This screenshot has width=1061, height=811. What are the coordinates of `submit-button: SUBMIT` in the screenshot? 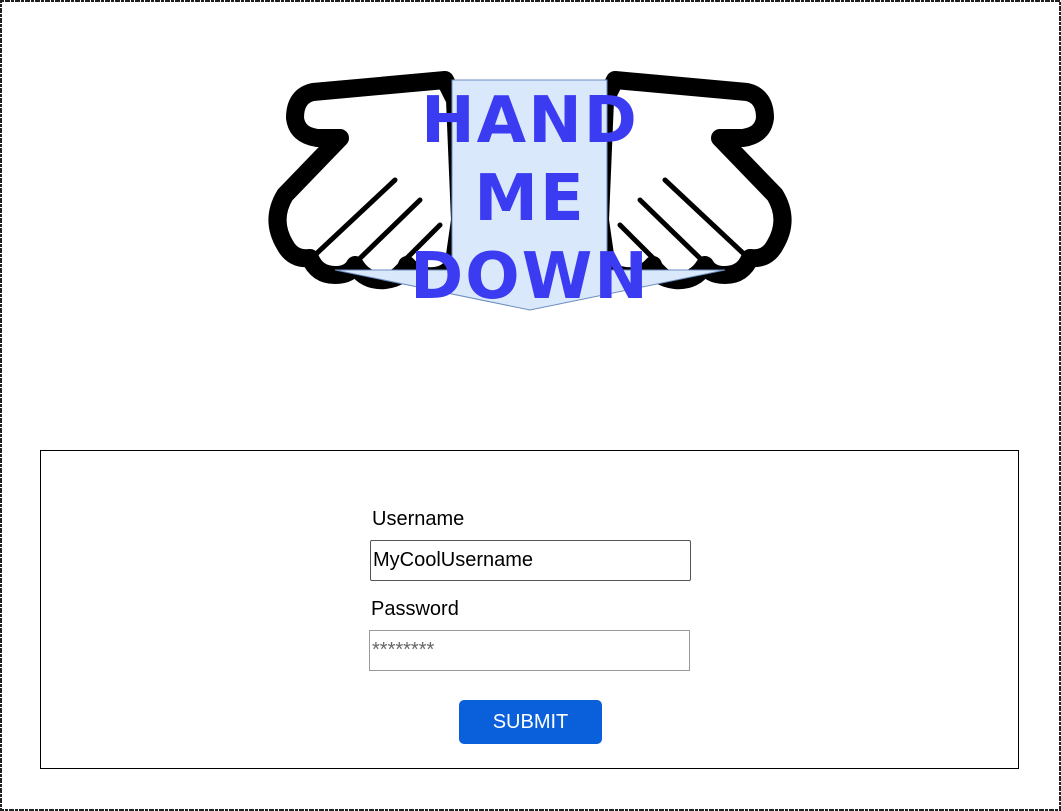 It's located at (530, 722).